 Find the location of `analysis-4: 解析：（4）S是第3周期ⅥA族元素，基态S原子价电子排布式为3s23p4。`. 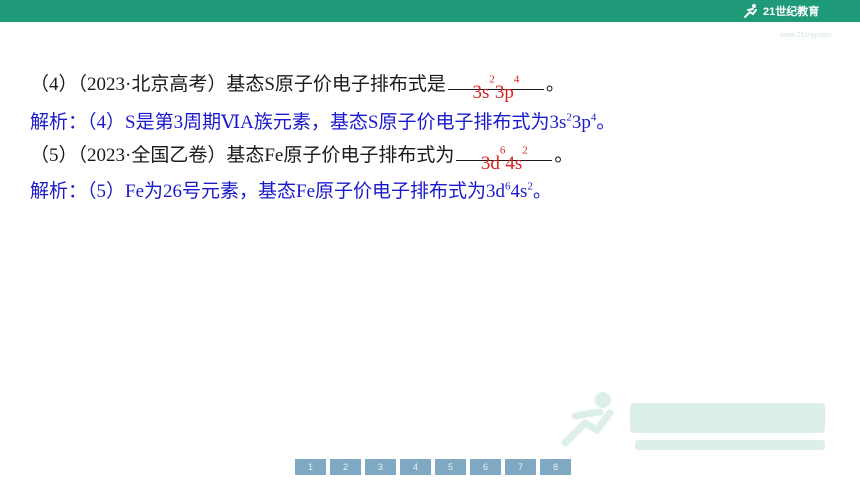

analysis-4: 解析：（4）S是第3周期ⅥA族元素，基态S原子价电子排布式为3s23p4。 is located at coordinates (323, 122).